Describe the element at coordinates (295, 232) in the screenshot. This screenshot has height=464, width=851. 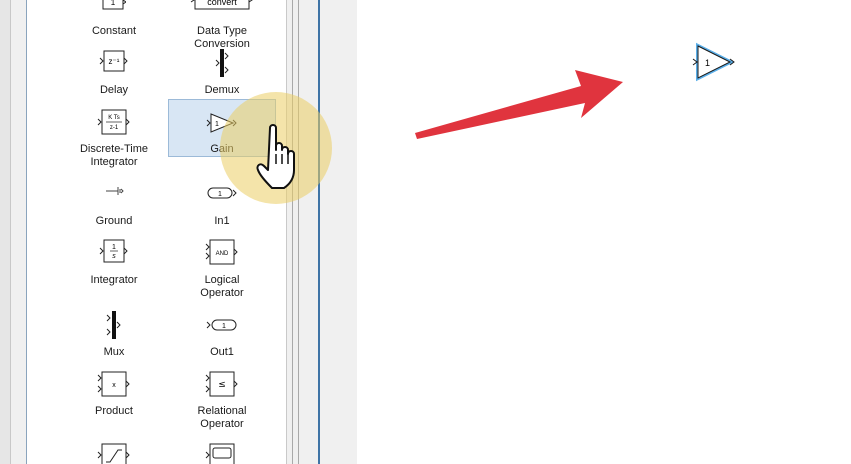
I see `panel-splitter` at that location.